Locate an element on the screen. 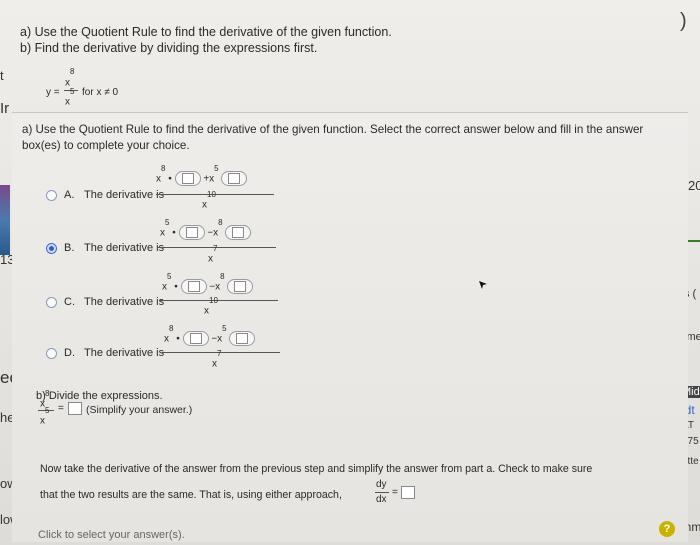 Image resolution: width=700 pixels, height=545 pixels. option-c-numerator: x5 • −x8 is located at coordinates (208, 283).